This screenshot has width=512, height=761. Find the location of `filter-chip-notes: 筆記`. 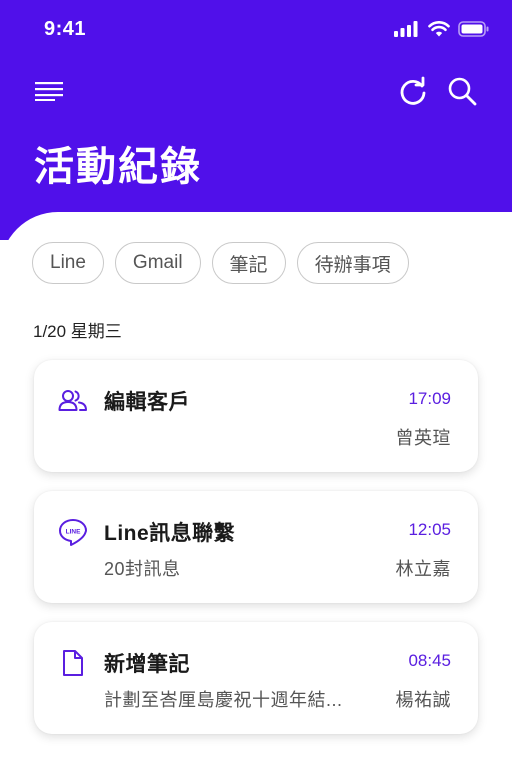

filter-chip-notes: 筆記 is located at coordinates (248, 263).